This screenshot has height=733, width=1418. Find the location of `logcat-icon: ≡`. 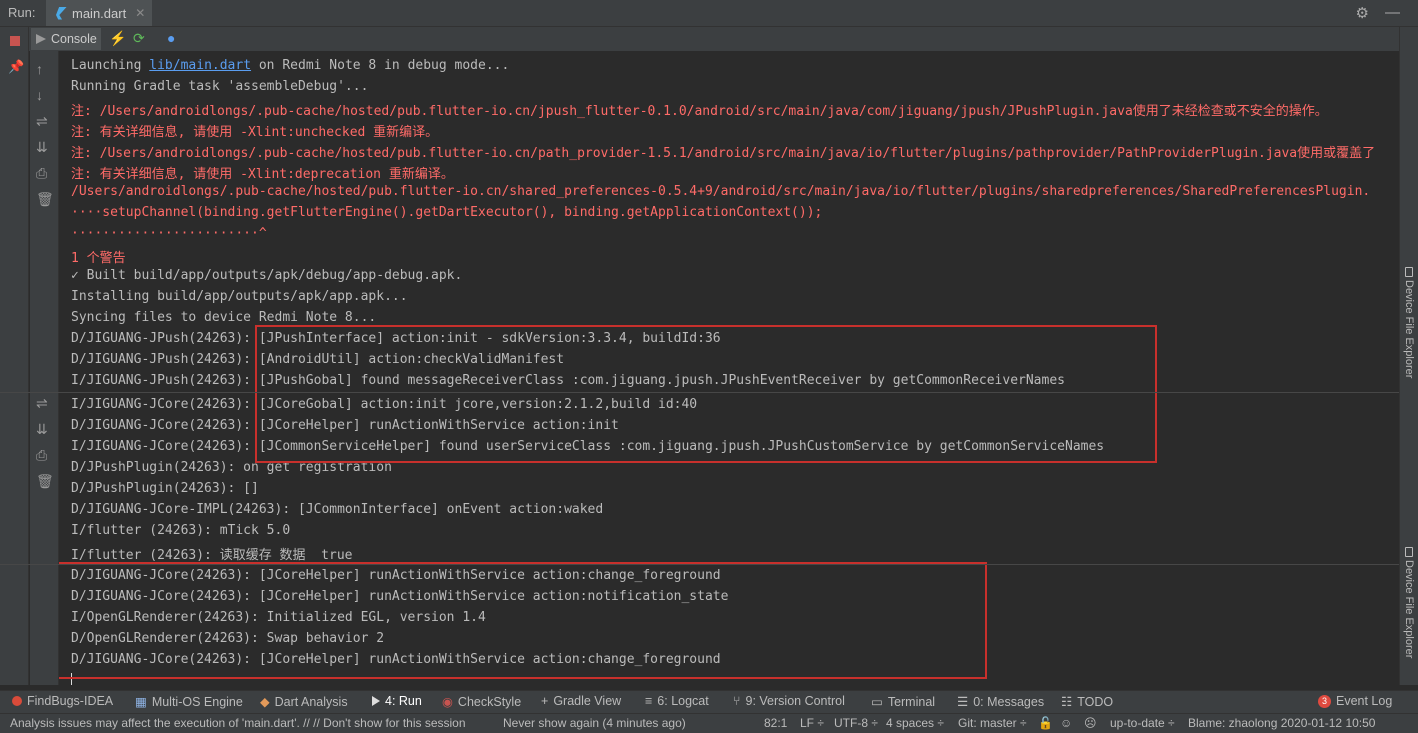

logcat-icon: ≡ is located at coordinates (649, 701).